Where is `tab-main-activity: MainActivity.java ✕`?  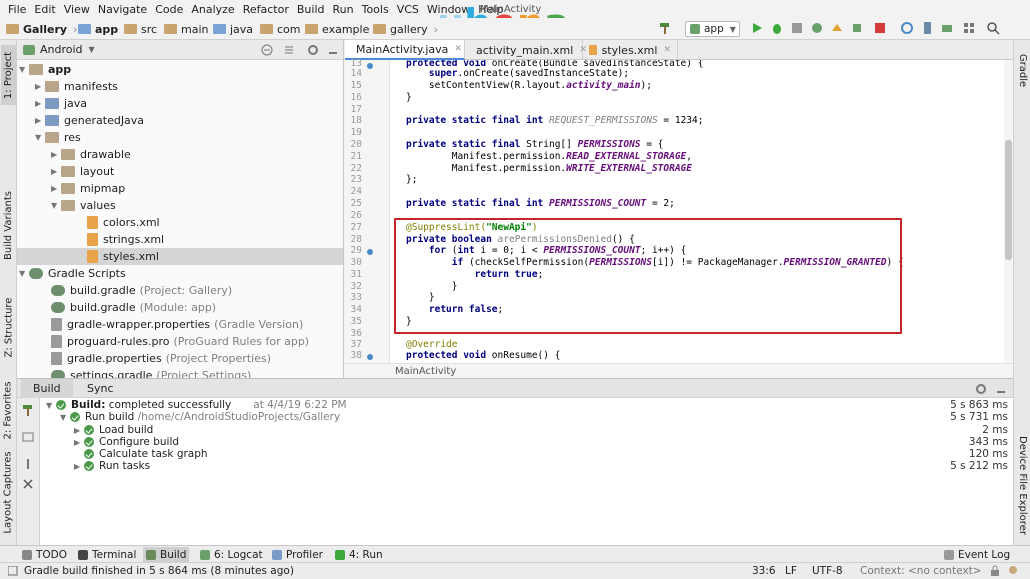 tab-main-activity: MainActivity.java ✕ is located at coordinates (405, 50).